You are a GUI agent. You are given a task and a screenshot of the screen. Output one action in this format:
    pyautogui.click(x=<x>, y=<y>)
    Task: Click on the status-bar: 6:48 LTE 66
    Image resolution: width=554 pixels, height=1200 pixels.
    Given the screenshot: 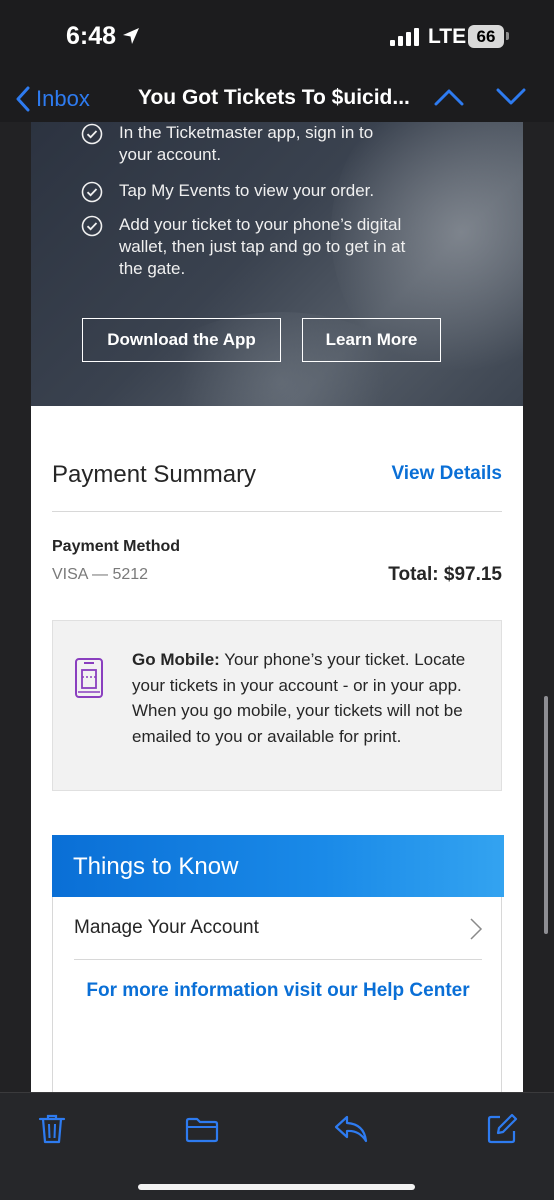 What is the action you would take?
    pyautogui.click(x=277, y=38)
    